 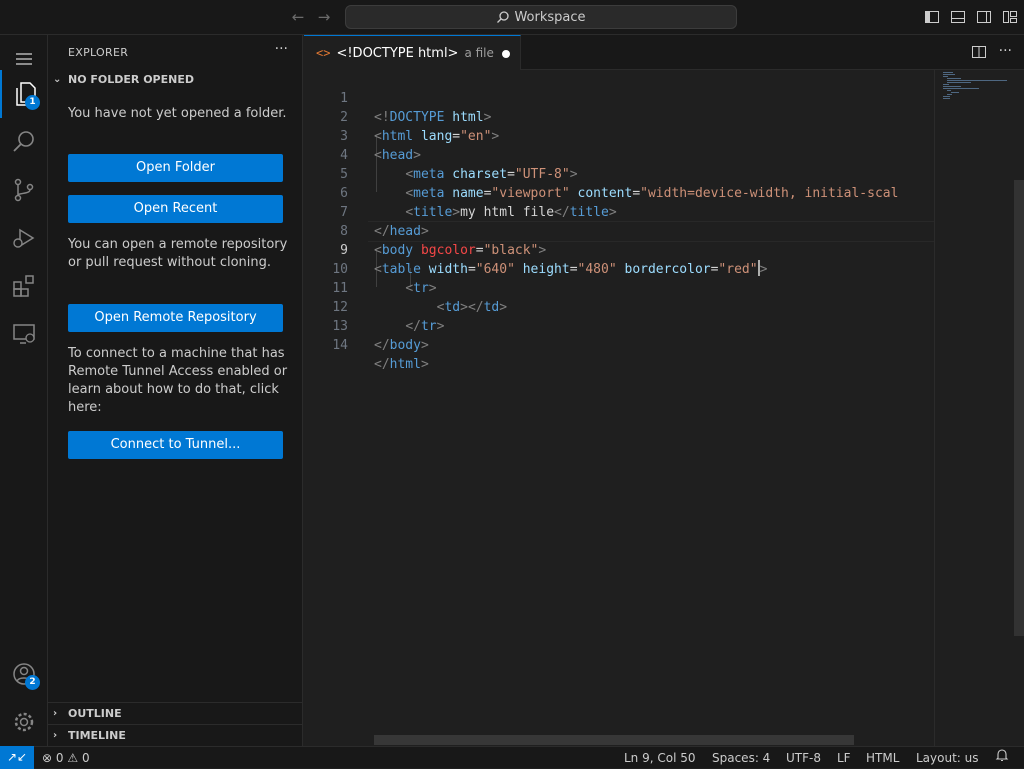 I want to click on title-bar: ← → Workspace, so click(x=512, y=17).